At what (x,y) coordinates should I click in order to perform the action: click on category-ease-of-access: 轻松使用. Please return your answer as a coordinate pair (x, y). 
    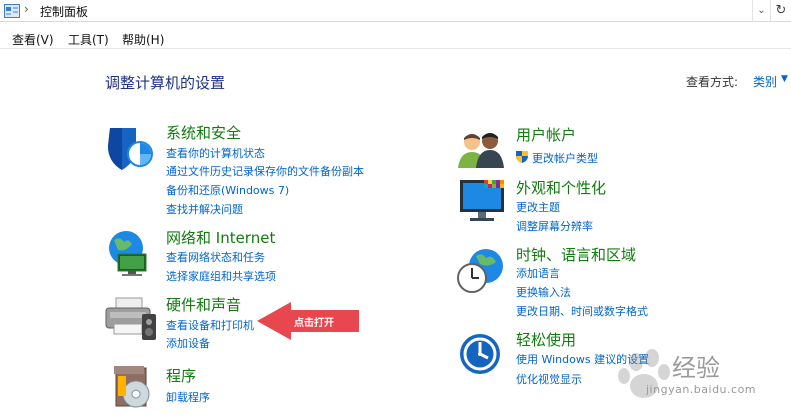
    Looking at the image, I should click on (546, 339).